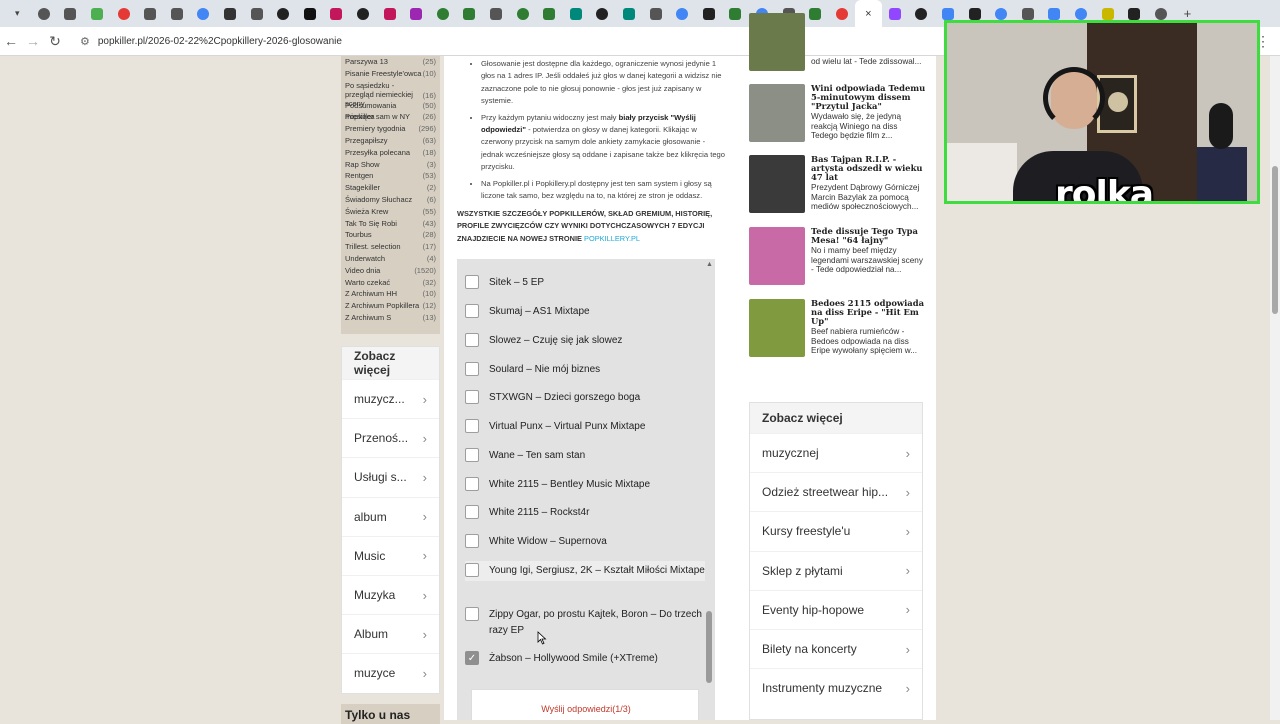  Describe the element at coordinates (390, 516) in the screenshot. I see `left-more-item: album ›` at that location.